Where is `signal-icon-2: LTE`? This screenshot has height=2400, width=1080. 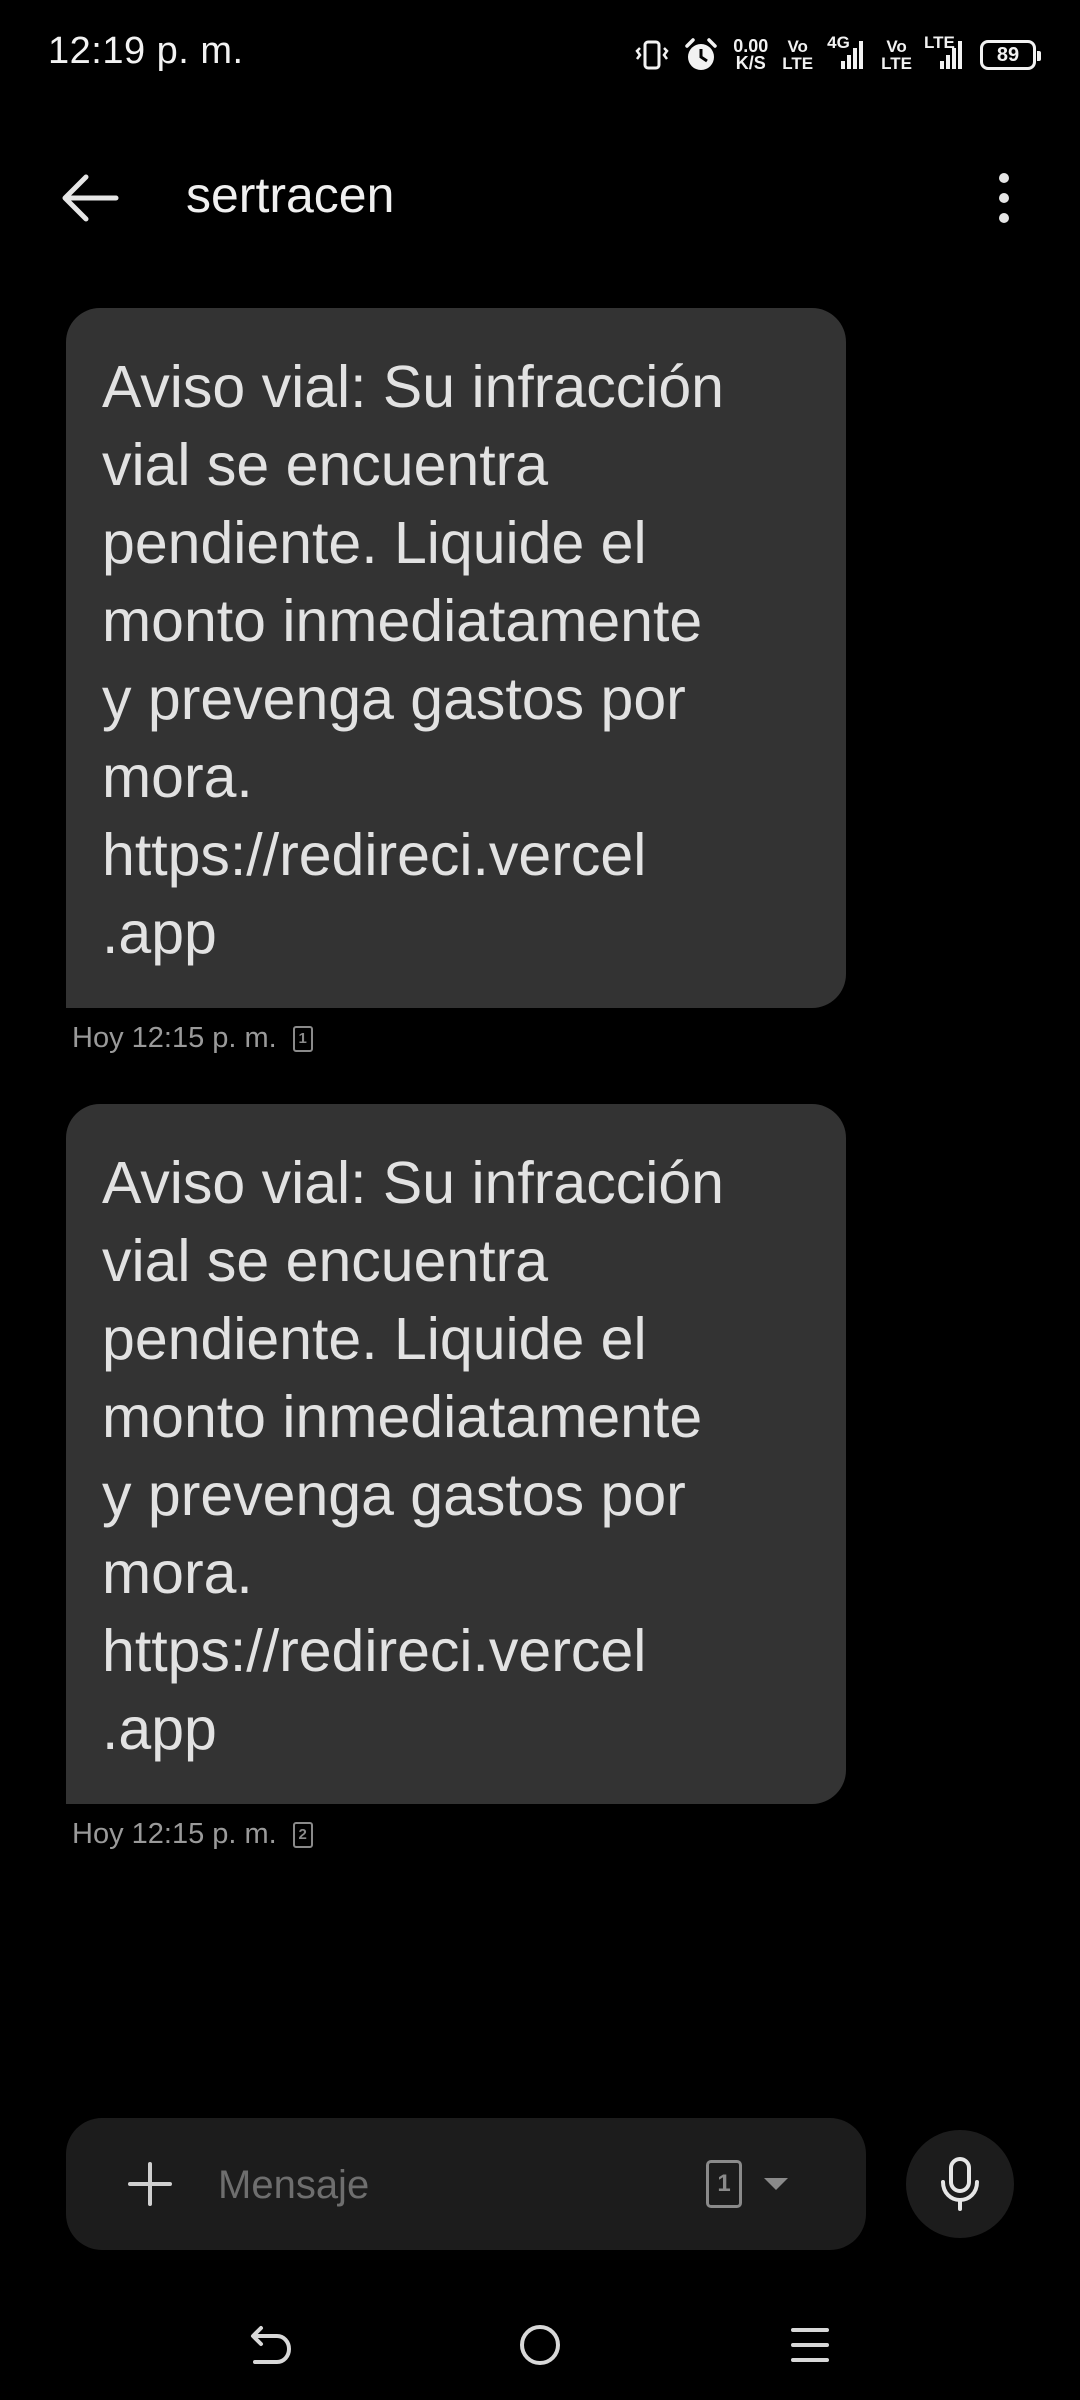 signal-icon-2: LTE is located at coordinates (945, 53).